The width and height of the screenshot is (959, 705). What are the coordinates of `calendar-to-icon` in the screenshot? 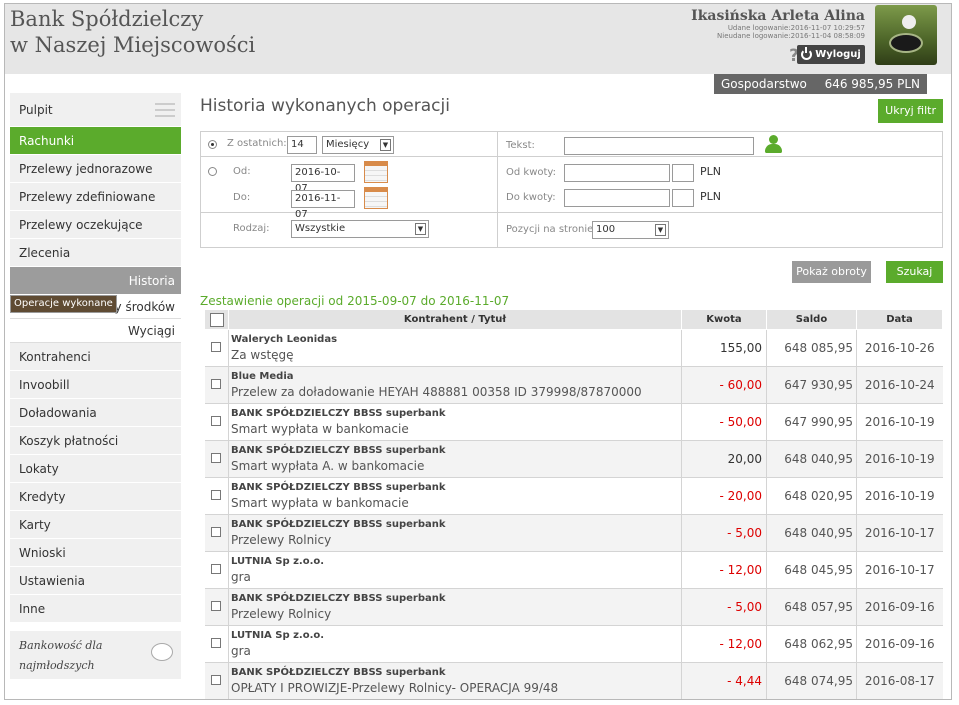 It's located at (376, 198).